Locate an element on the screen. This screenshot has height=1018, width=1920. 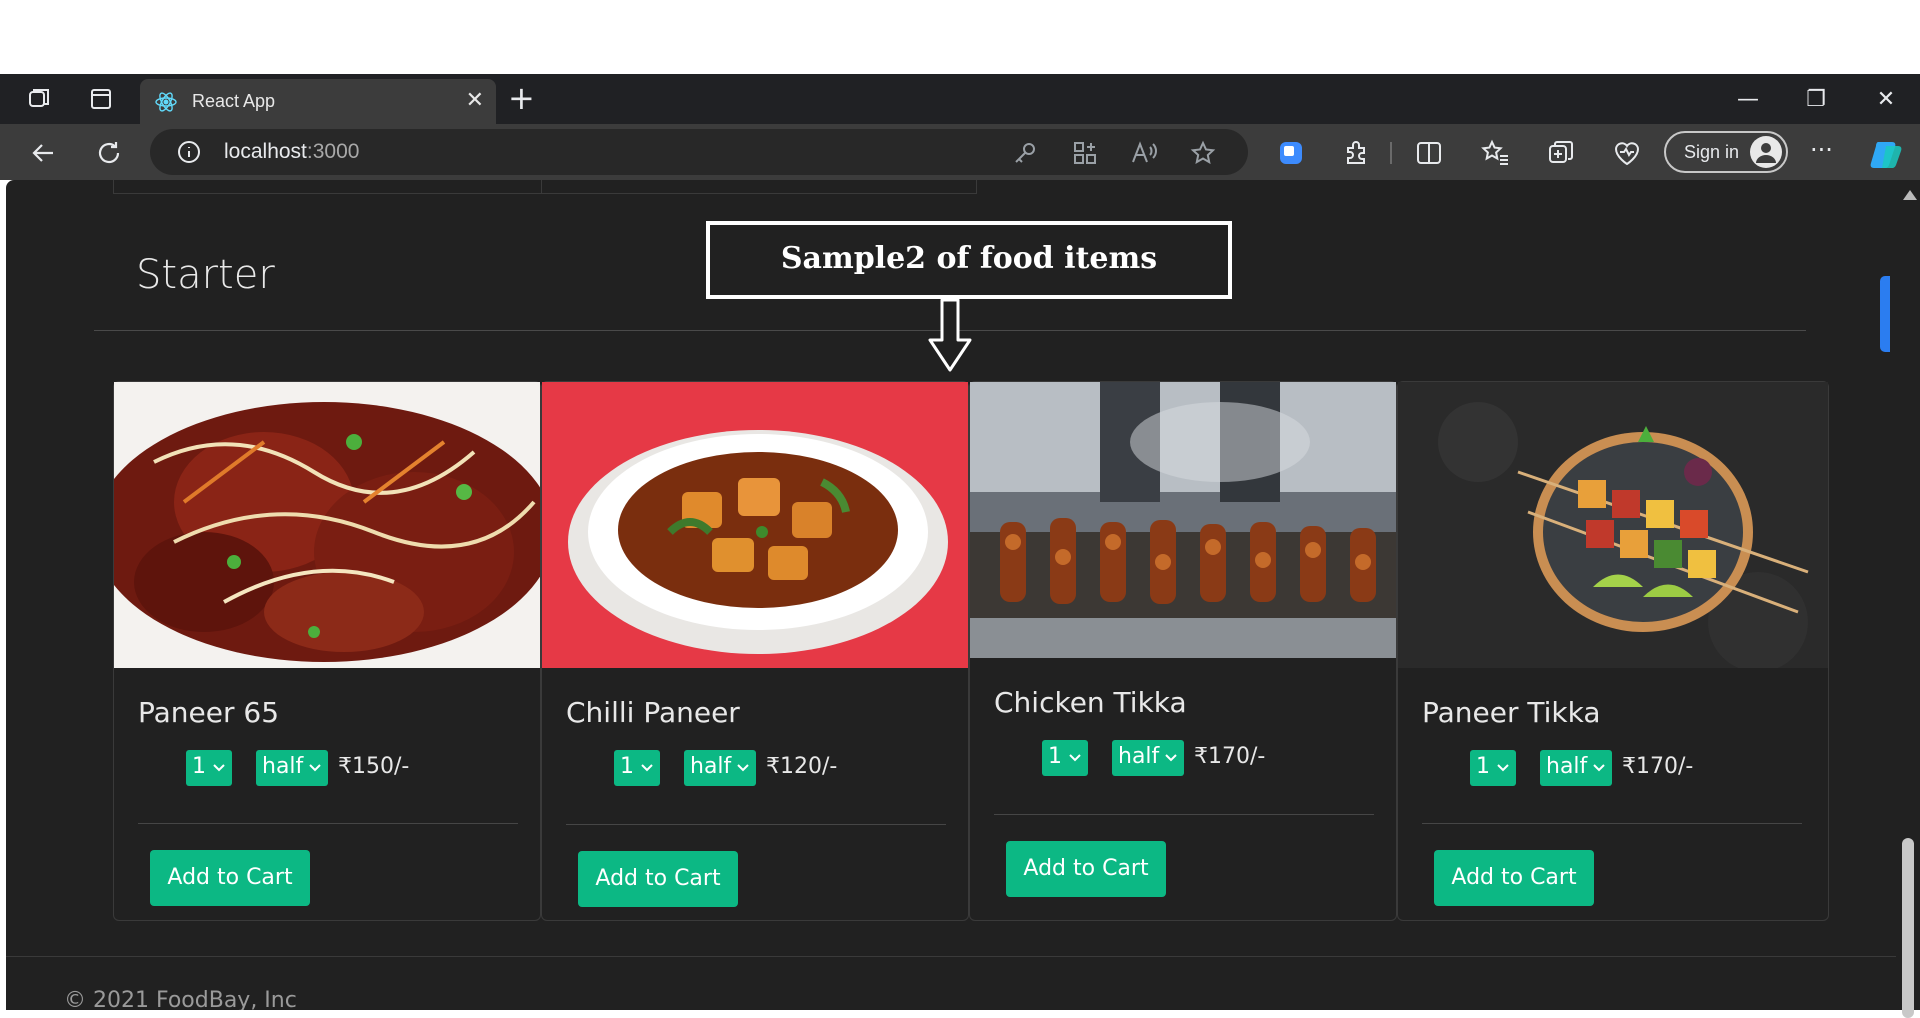
price-label: ₹150/- is located at coordinates (374, 766).